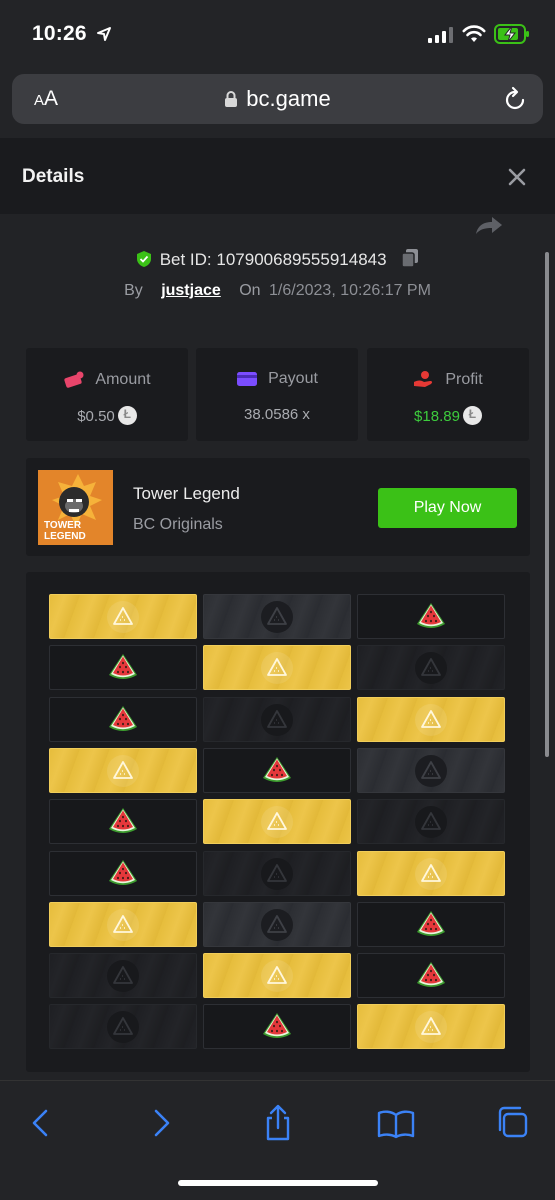 This screenshot has width=555, height=1200. Describe the element at coordinates (65, 536) in the screenshot. I see `thumb-text-line2: LEGEND` at that location.